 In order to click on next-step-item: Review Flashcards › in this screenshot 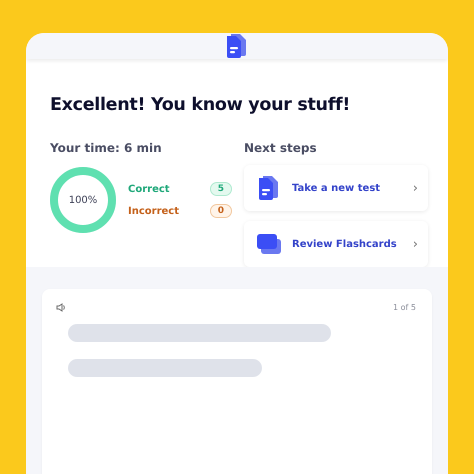, I will do `click(336, 244)`.